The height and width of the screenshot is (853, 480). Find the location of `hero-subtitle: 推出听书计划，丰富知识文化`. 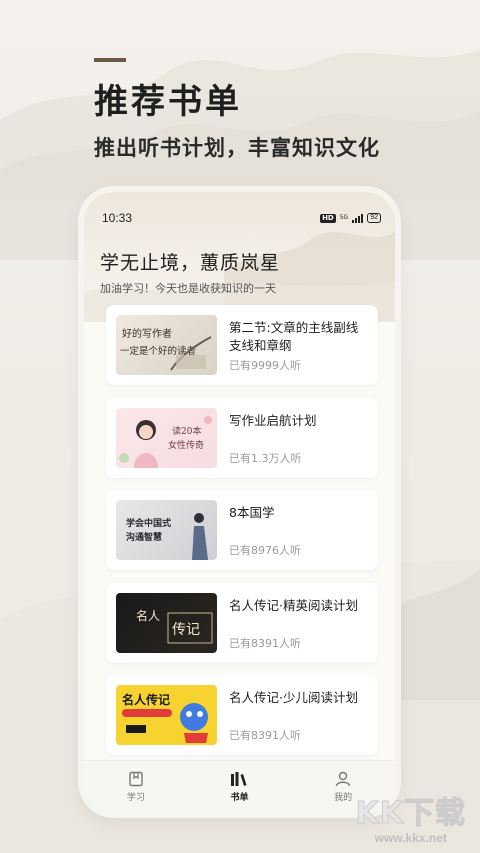

hero-subtitle: 推出听书计划，丰富知识文化 is located at coordinates (237, 147).